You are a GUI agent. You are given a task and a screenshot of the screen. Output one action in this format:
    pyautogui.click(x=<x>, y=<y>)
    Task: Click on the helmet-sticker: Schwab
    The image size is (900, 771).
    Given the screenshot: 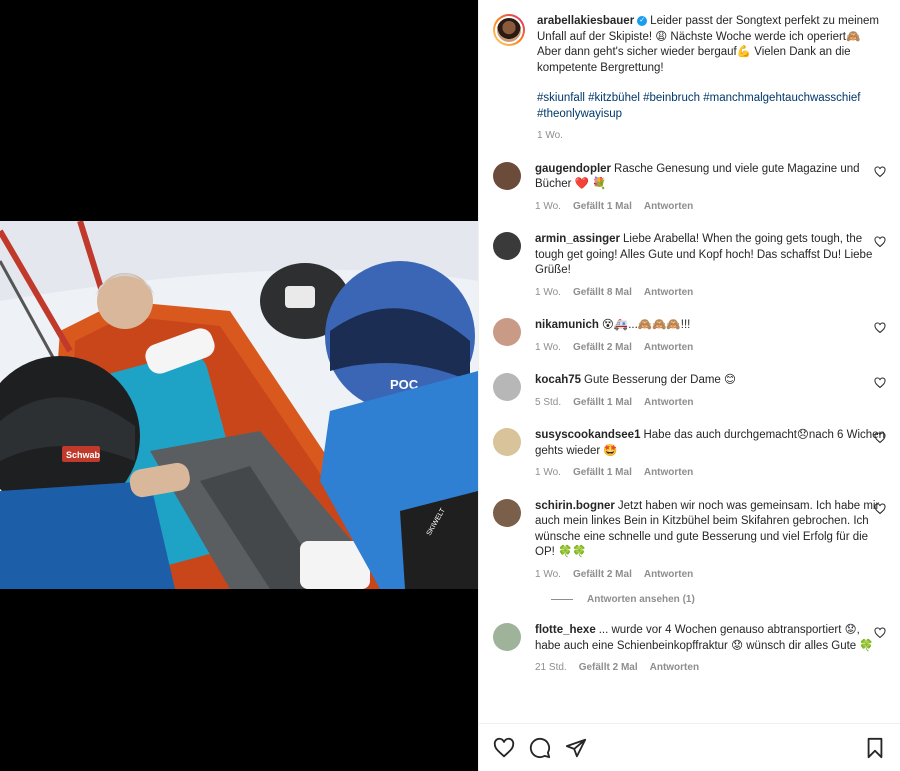 What is the action you would take?
    pyautogui.click(x=83, y=455)
    